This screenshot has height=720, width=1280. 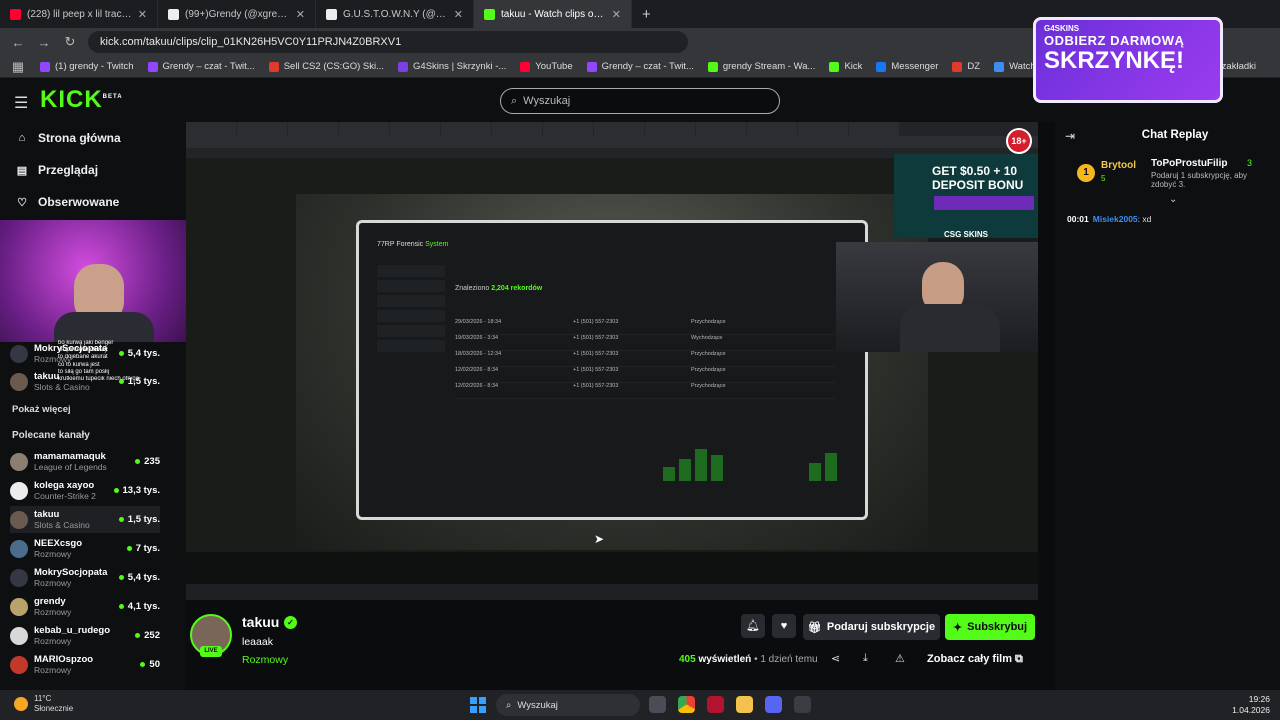 I want to click on download-icon: ⤓, so click(x=865, y=658).